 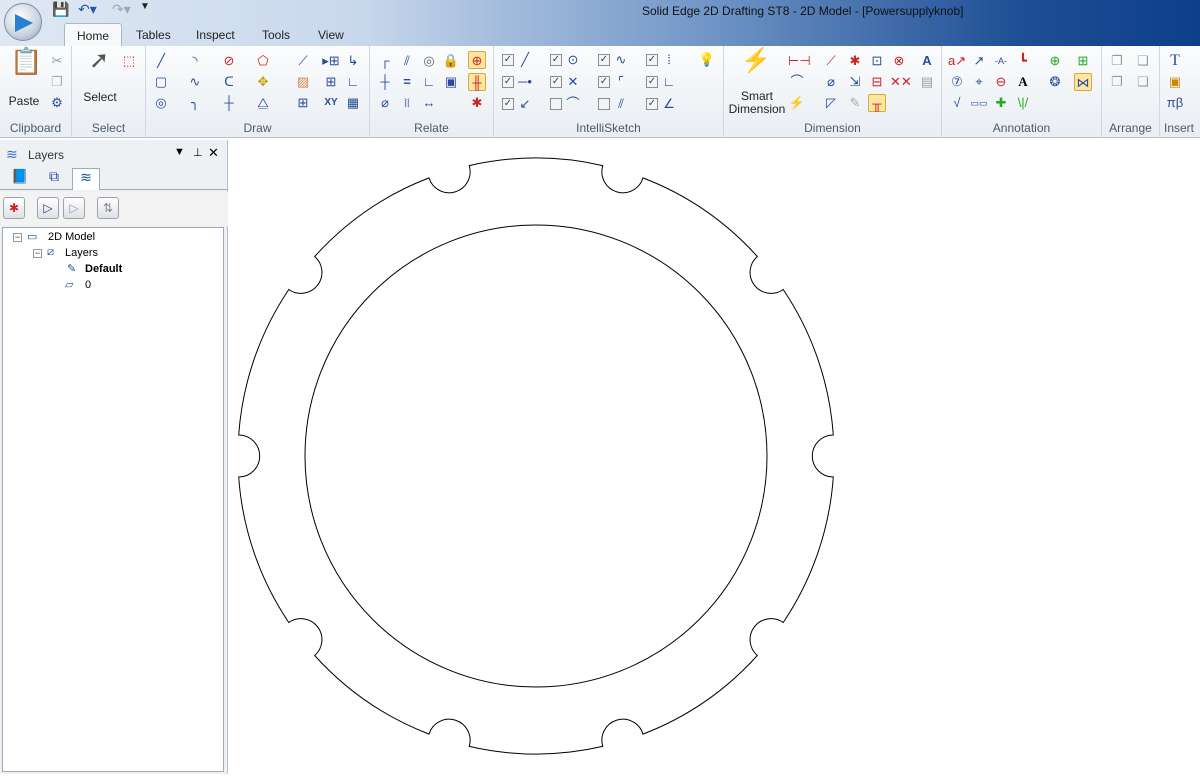 What do you see at coordinates (303, 103) in the screenshot?
I see `pattern-icon: ⊞` at bounding box center [303, 103].